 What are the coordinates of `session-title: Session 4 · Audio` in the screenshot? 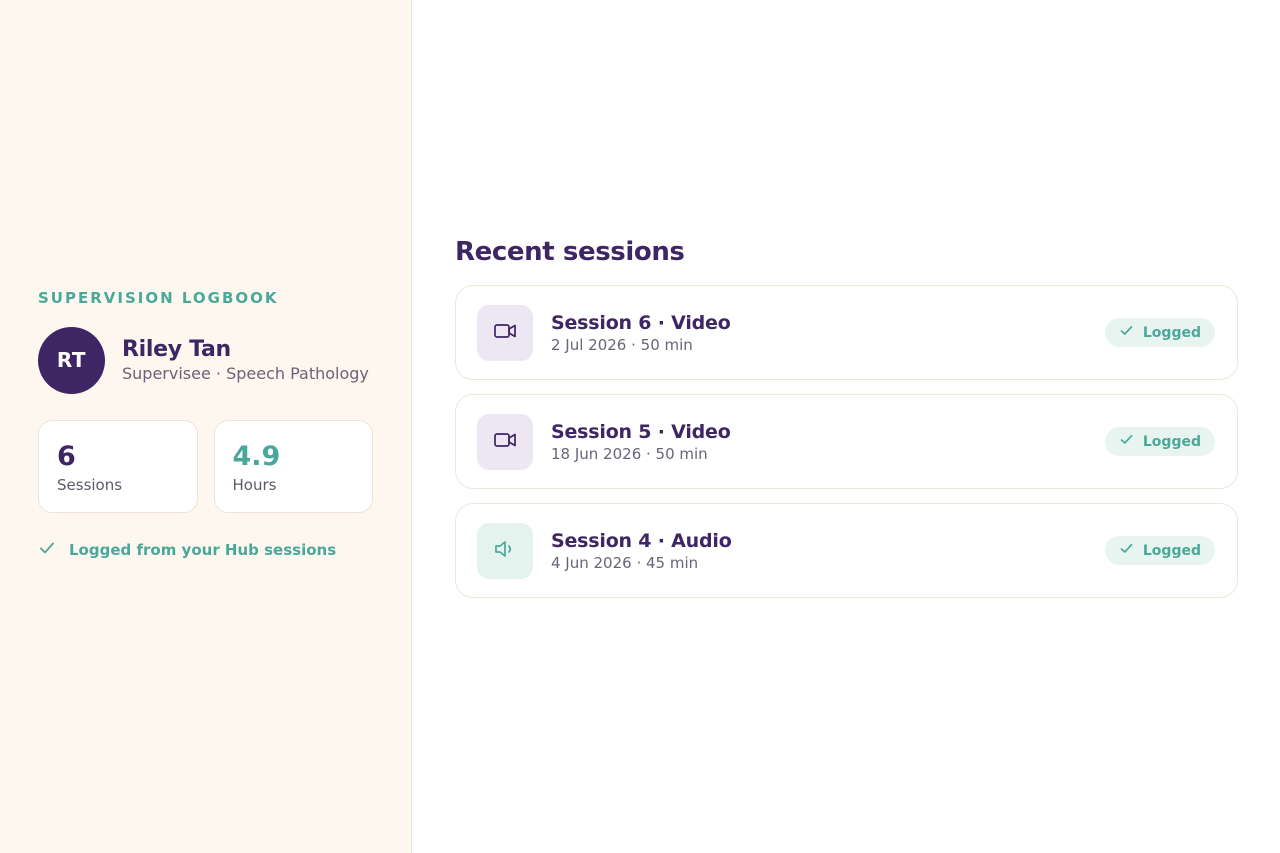 It's located at (641, 540).